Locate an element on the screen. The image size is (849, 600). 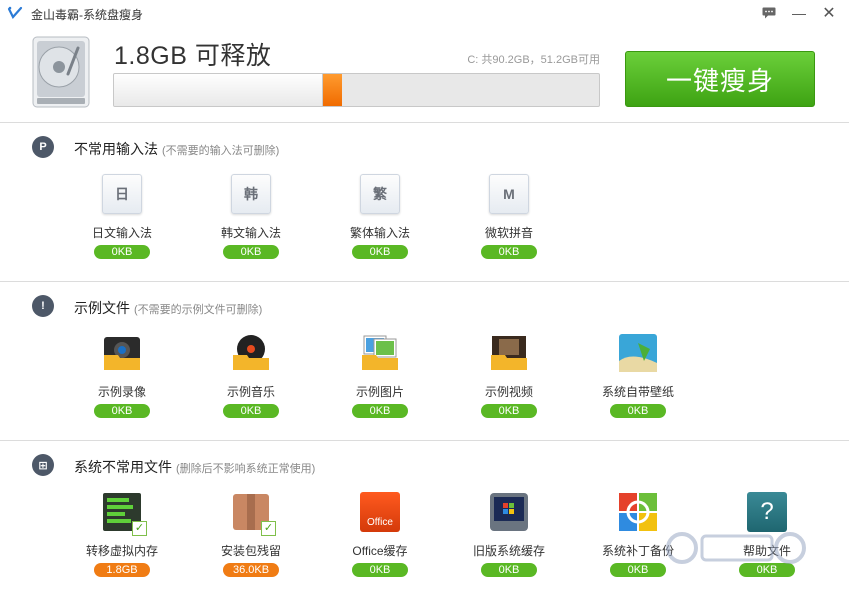
item-label: 示例图片 is located at coordinates (379, 392).